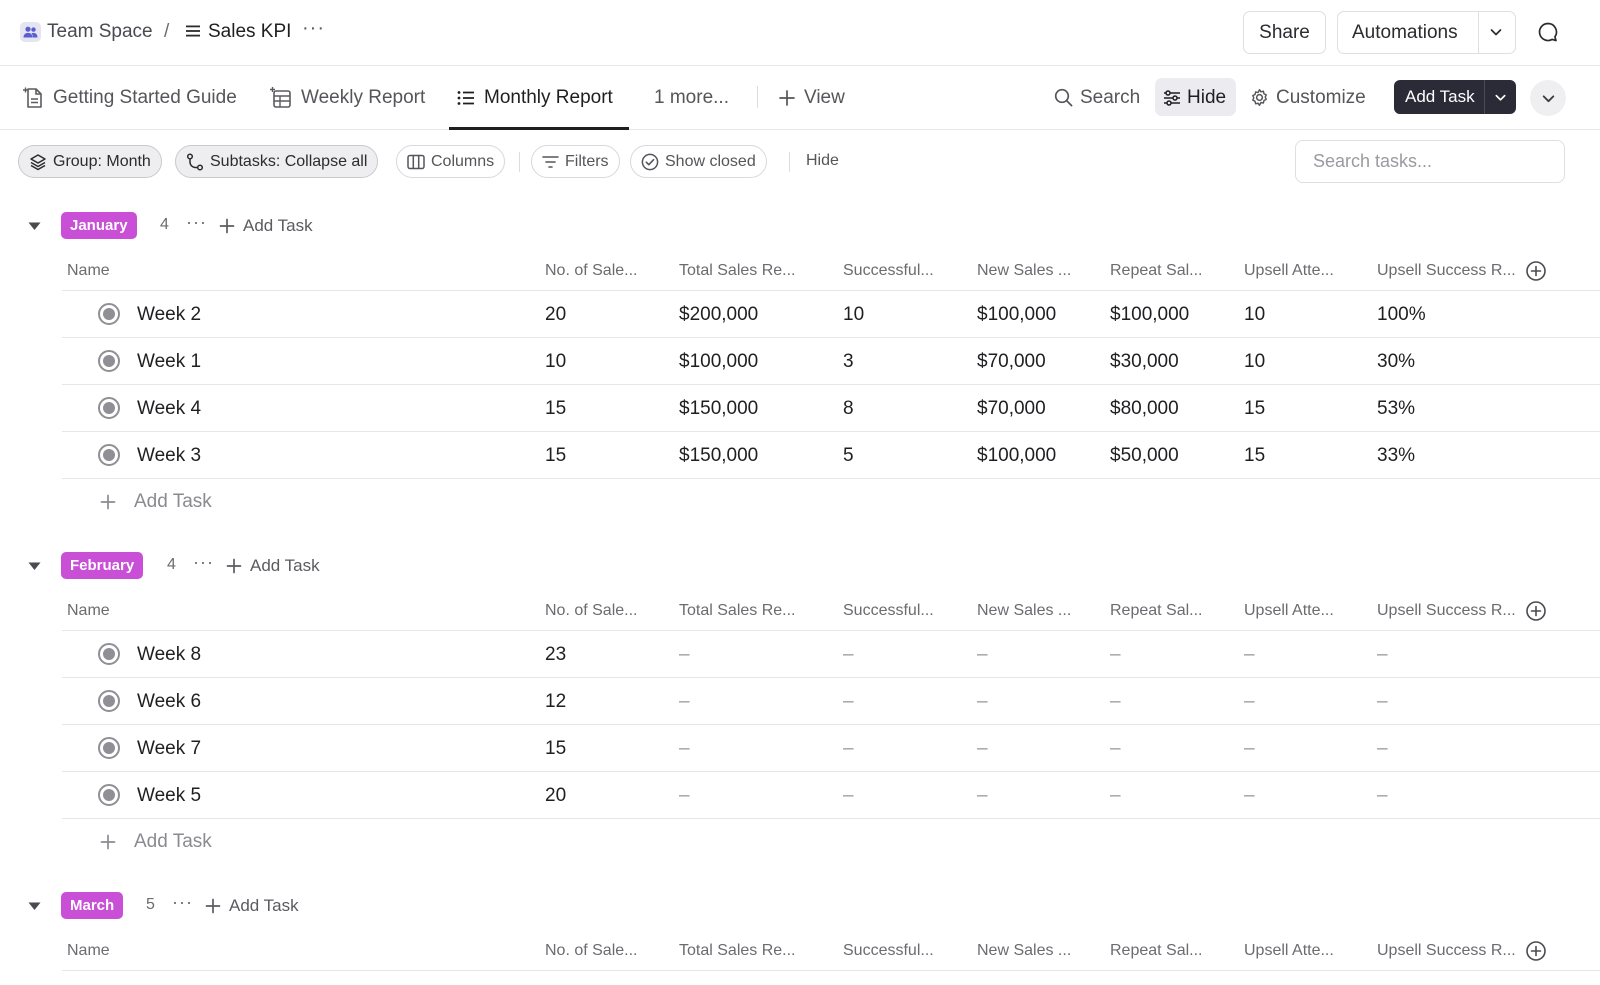  What do you see at coordinates (169, 315) in the screenshot?
I see `task-name: Week 2` at bounding box center [169, 315].